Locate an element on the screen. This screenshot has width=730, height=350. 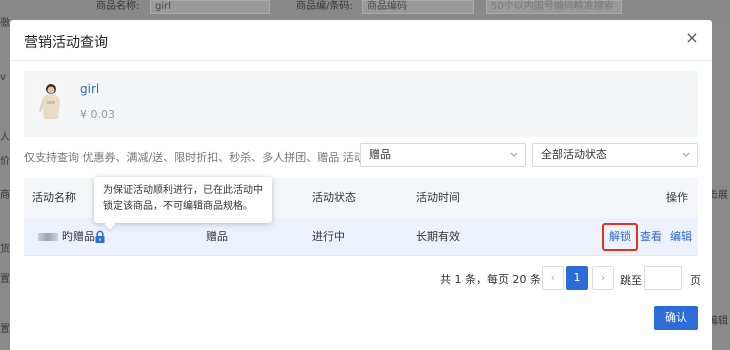
table-row: 旳赠品 赠品 进行中 长期有效 解锁 查看 编辑 is located at coordinates (361, 237).